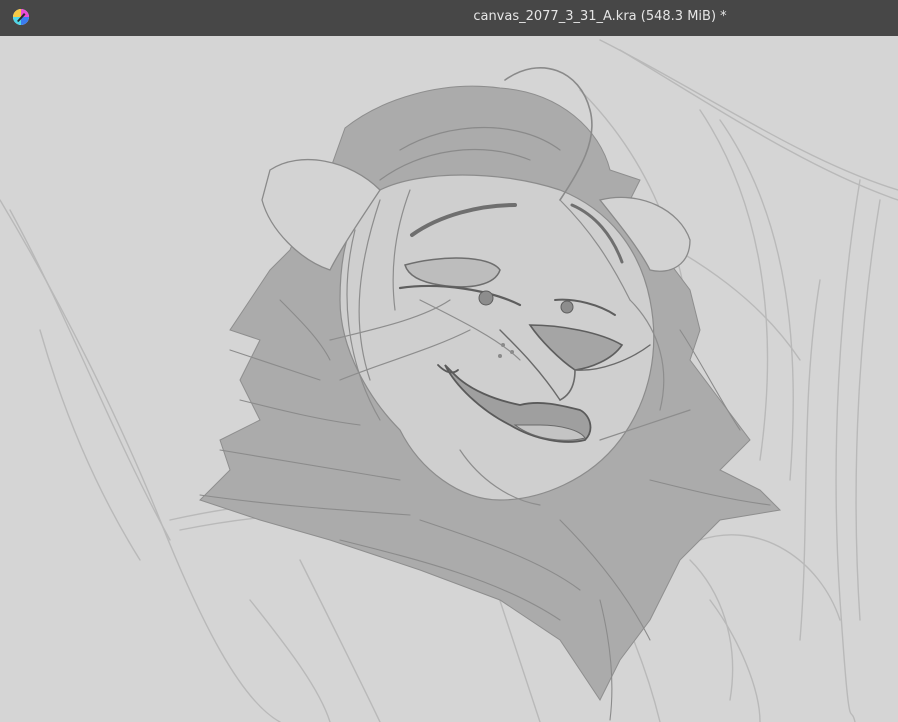 Image resolution: width=898 pixels, height=722 pixels. I want to click on title-bar: canvas_2077_3_31_A.kra (548.3 MiB) *, so click(449, 18).